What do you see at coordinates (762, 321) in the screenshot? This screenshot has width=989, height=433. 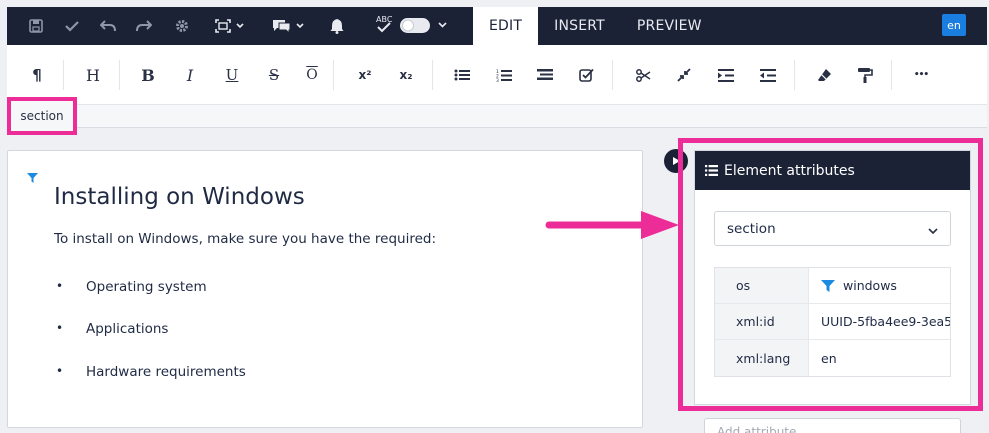 I see `attribute-name: xml:id` at bounding box center [762, 321].